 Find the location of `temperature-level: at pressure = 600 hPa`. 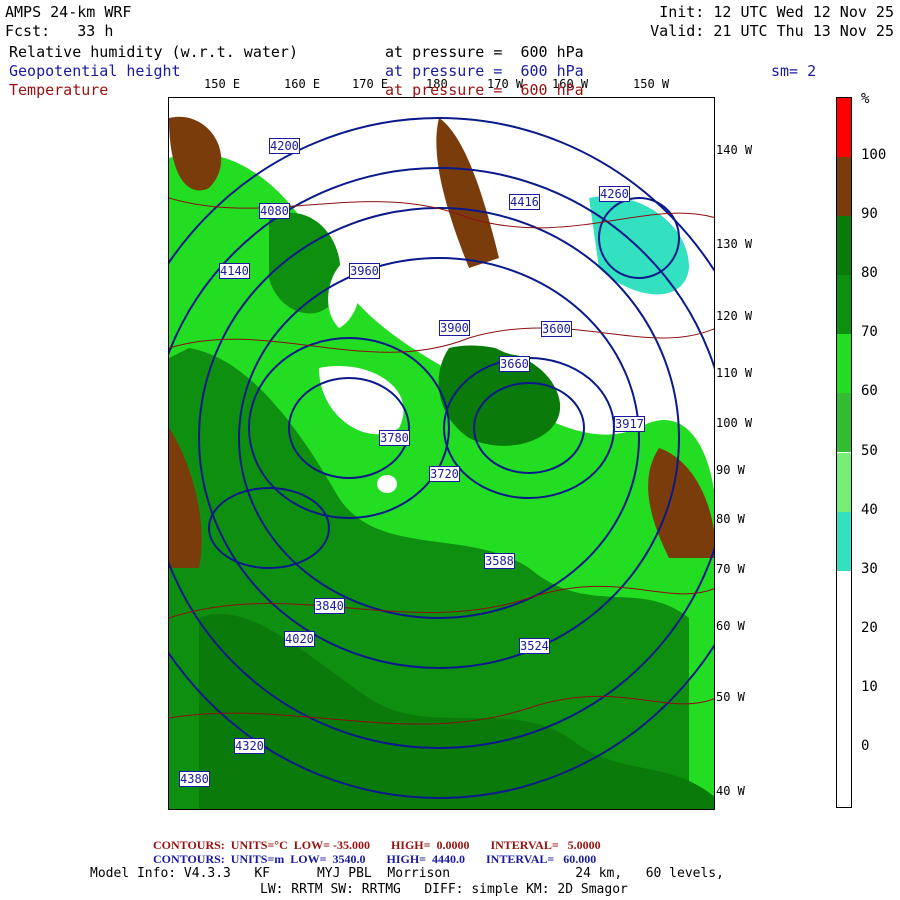

temperature-level: at pressure = 600 hPa is located at coordinates (484, 90).